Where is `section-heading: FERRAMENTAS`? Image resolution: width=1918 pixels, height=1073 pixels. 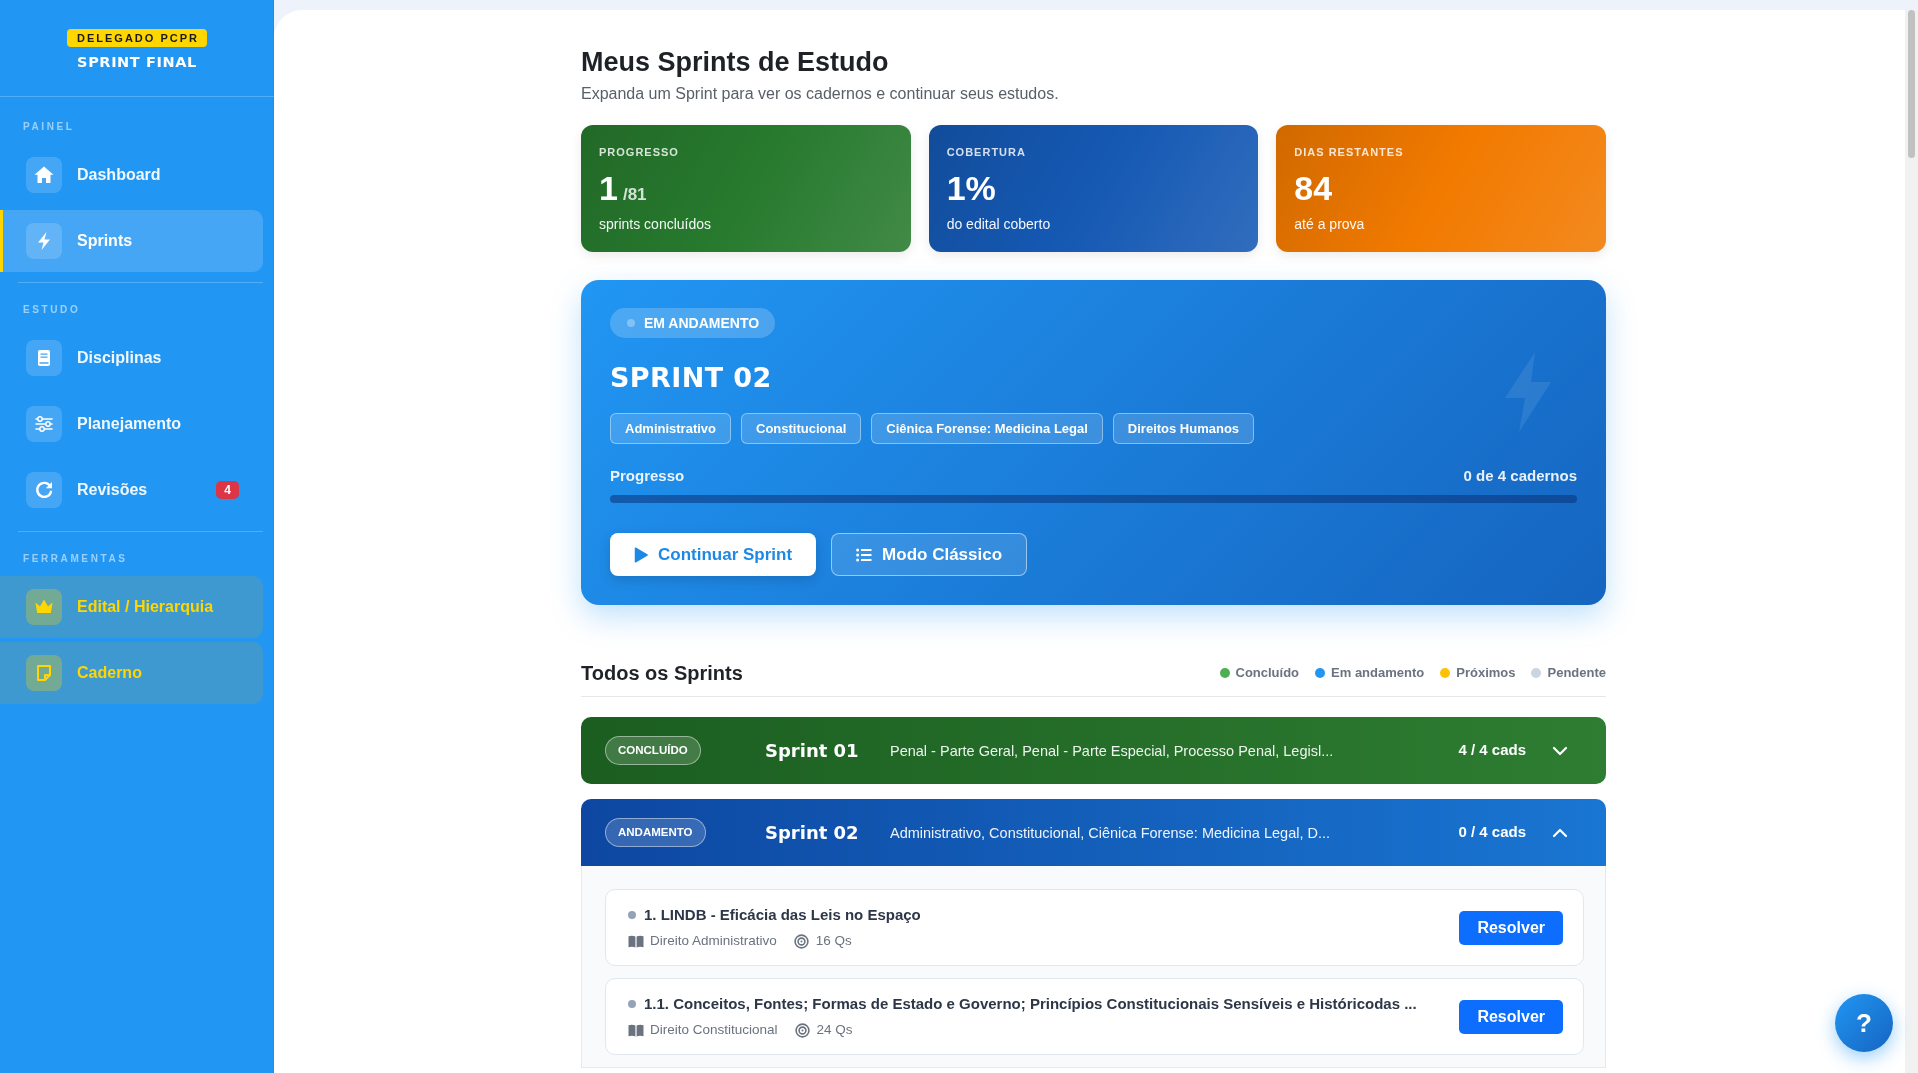
section-heading: FERRAMENTAS is located at coordinates (75, 559).